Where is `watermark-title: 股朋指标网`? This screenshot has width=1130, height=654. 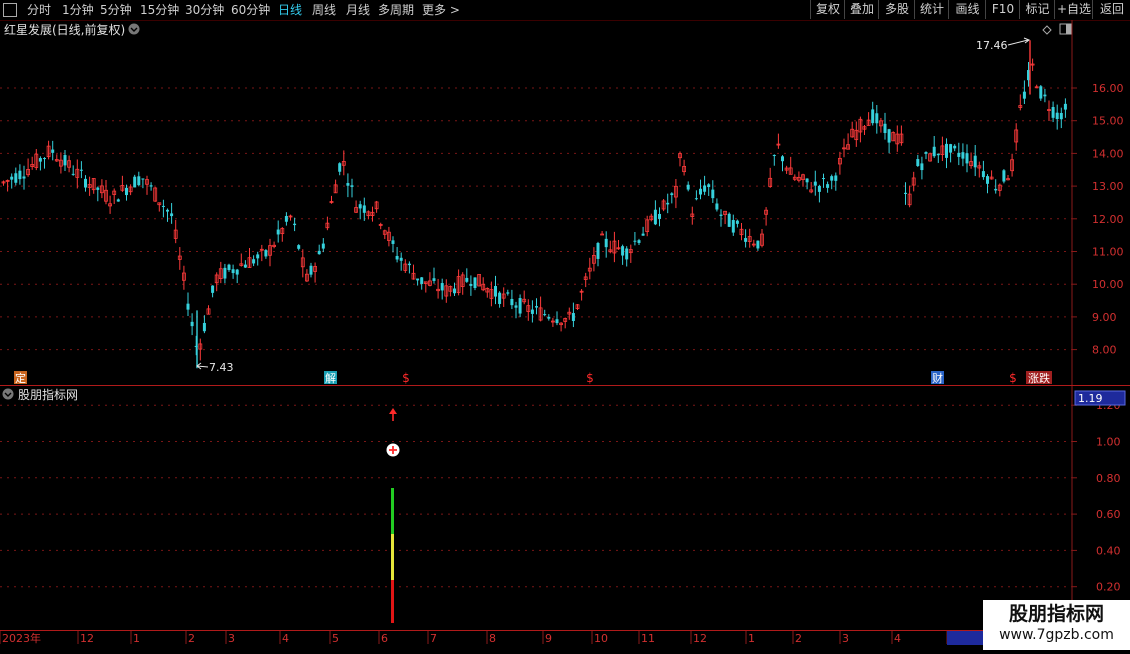 watermark-title: 股朋指标网 is located at coordinates (1056, 614).